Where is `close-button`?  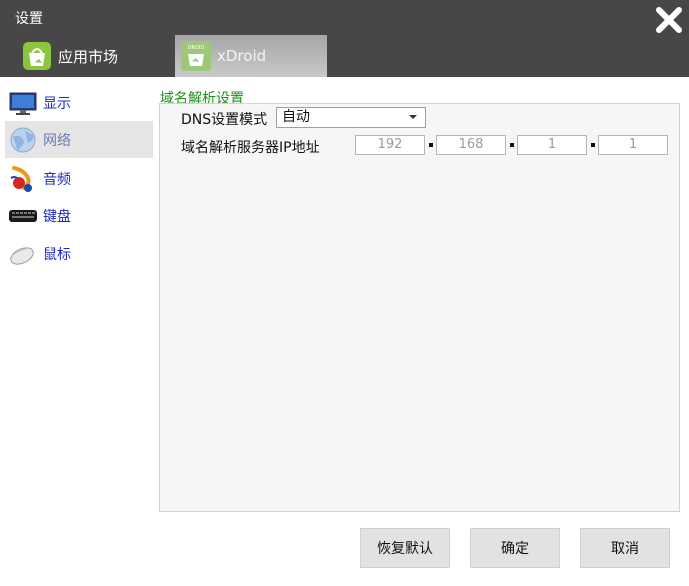 close-button is located at coordinates (669, 20).